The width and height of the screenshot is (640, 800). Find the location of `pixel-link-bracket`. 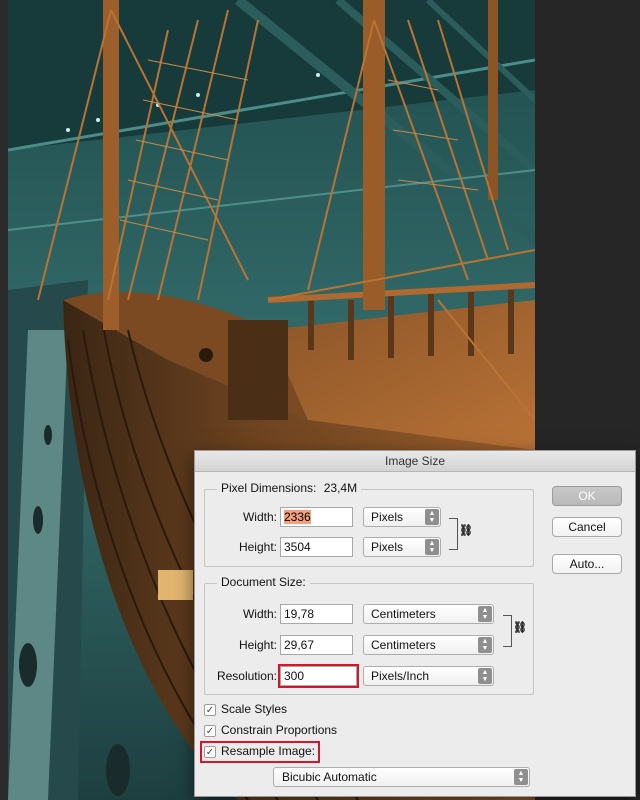

pixel-link-bracket is located at coordinates (453, 534).